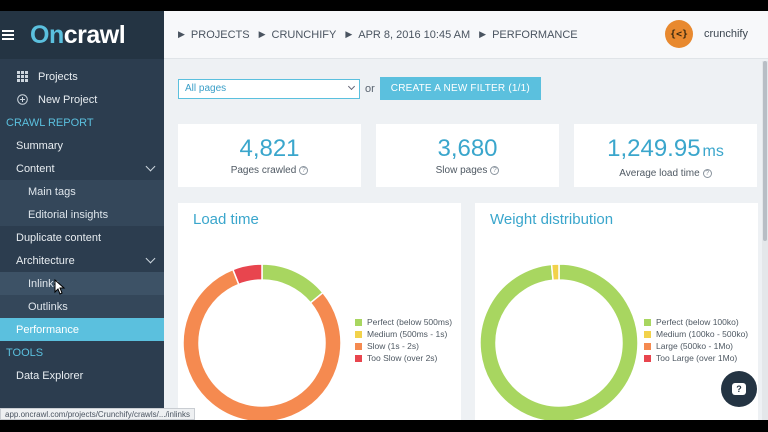 This screenshot has height=432, width=768. Describe the element at coordinates (665, 148) in the screenshot. I see `stat-value: 1,249.95 ms` at that location.